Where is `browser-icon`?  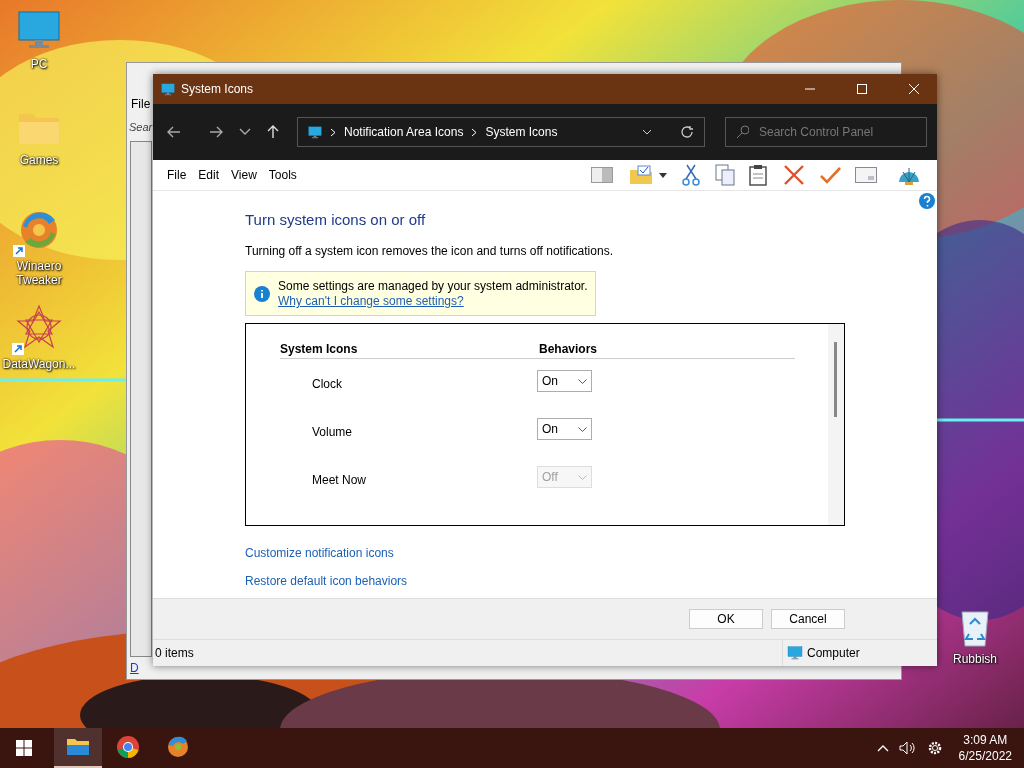
browser-icon is located at coordinates (128, 747).